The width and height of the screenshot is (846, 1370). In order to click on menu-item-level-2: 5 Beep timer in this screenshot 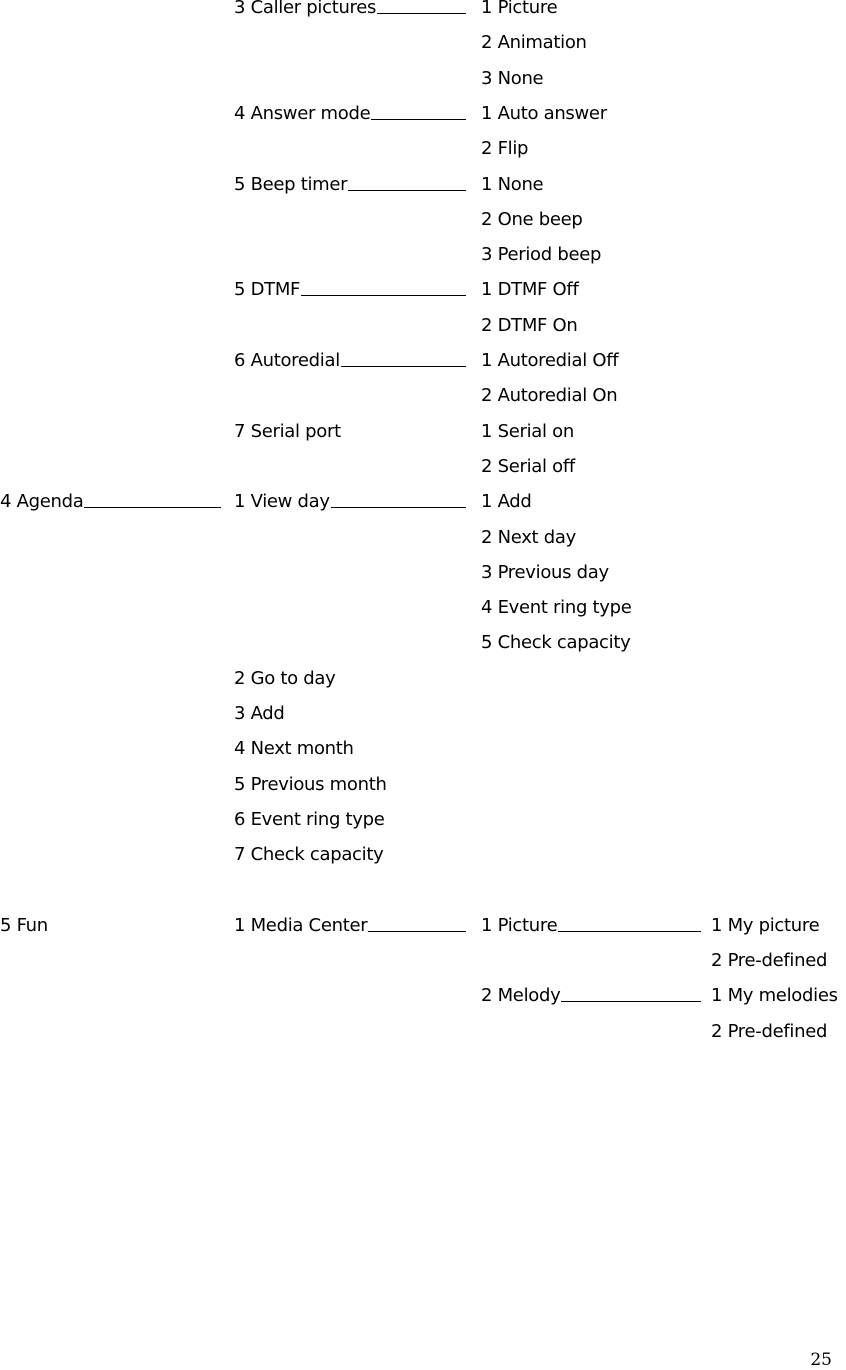, I will do `click(291, 184)`.